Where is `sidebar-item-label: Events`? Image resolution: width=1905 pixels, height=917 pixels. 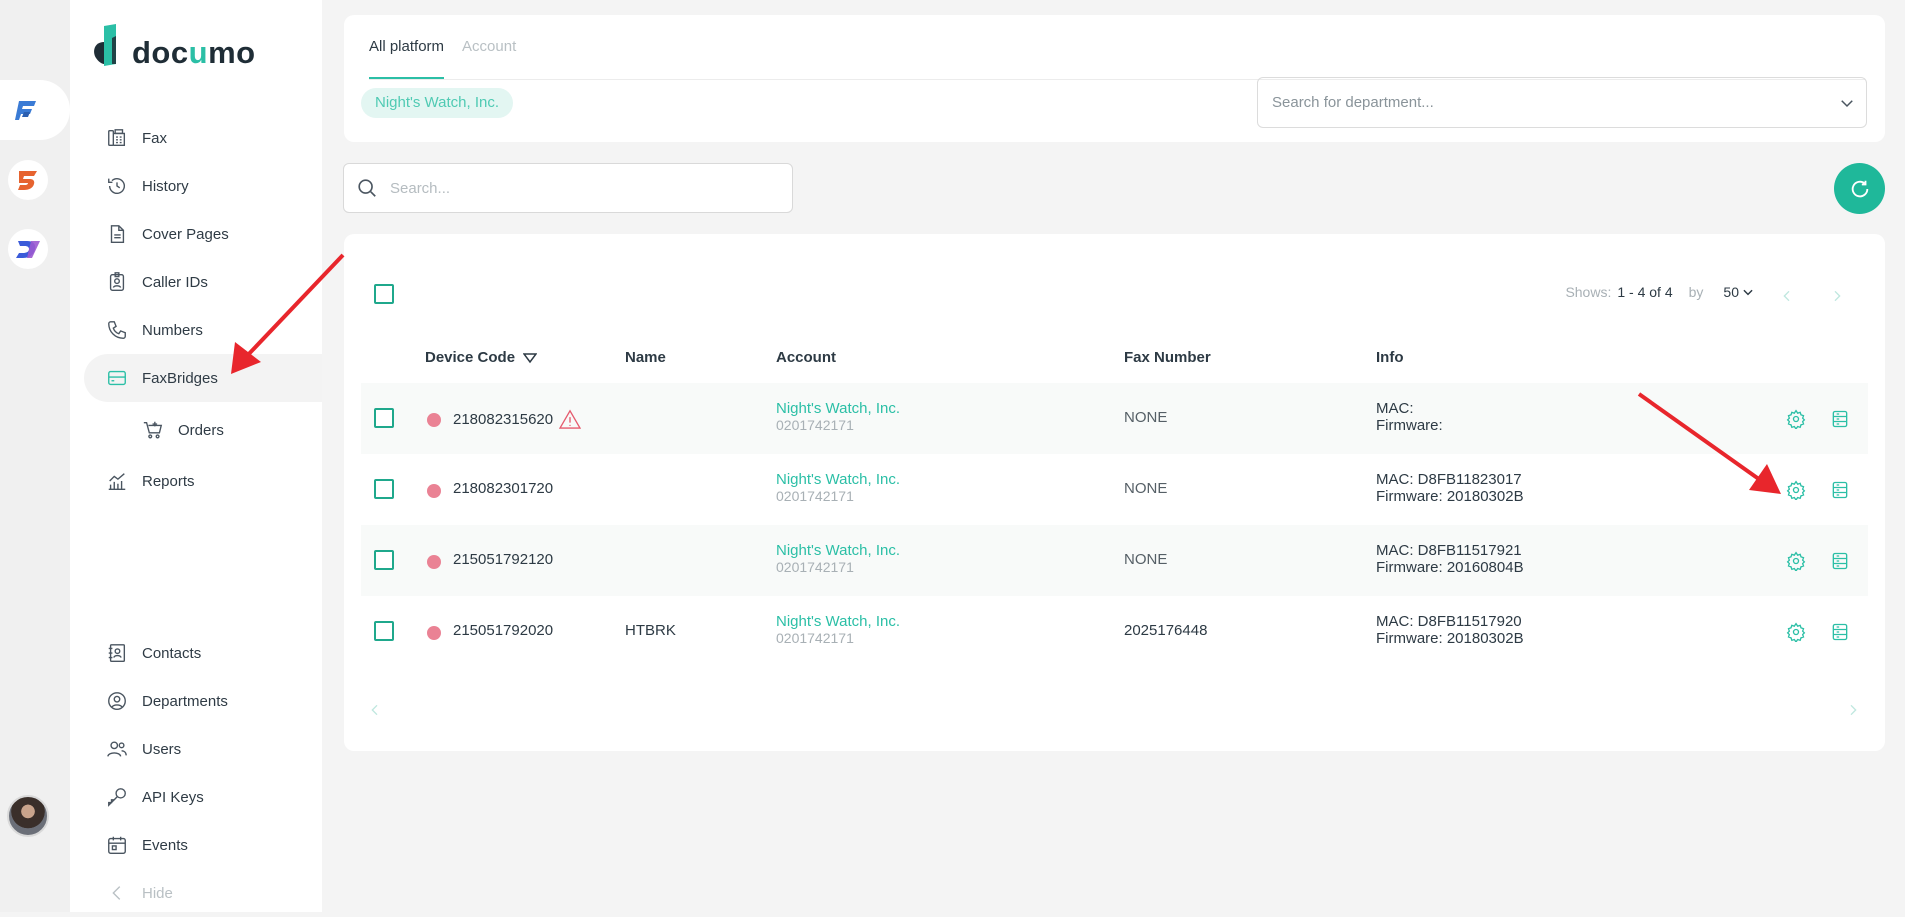
sidebar-item-label: Events is located at coordinates (165, 845).